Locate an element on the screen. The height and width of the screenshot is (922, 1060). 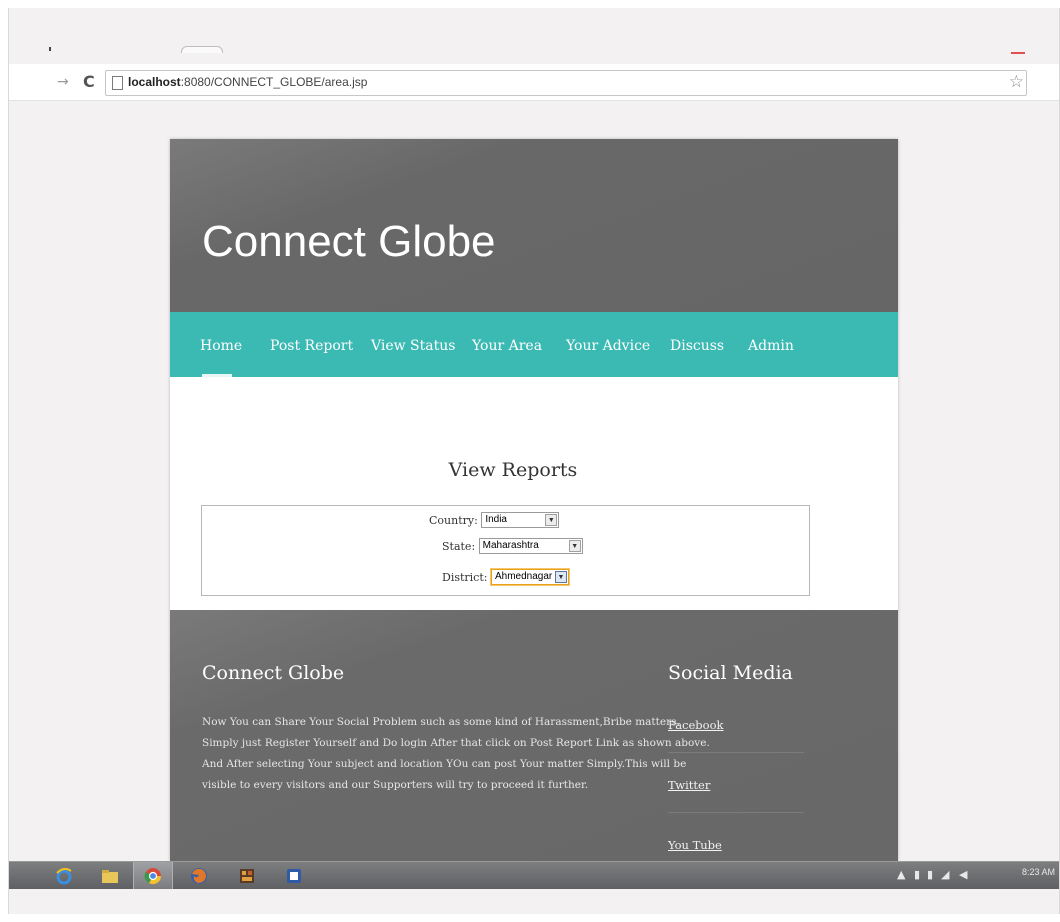
facebook-link: Facebook is located at coordinates (695, 725).